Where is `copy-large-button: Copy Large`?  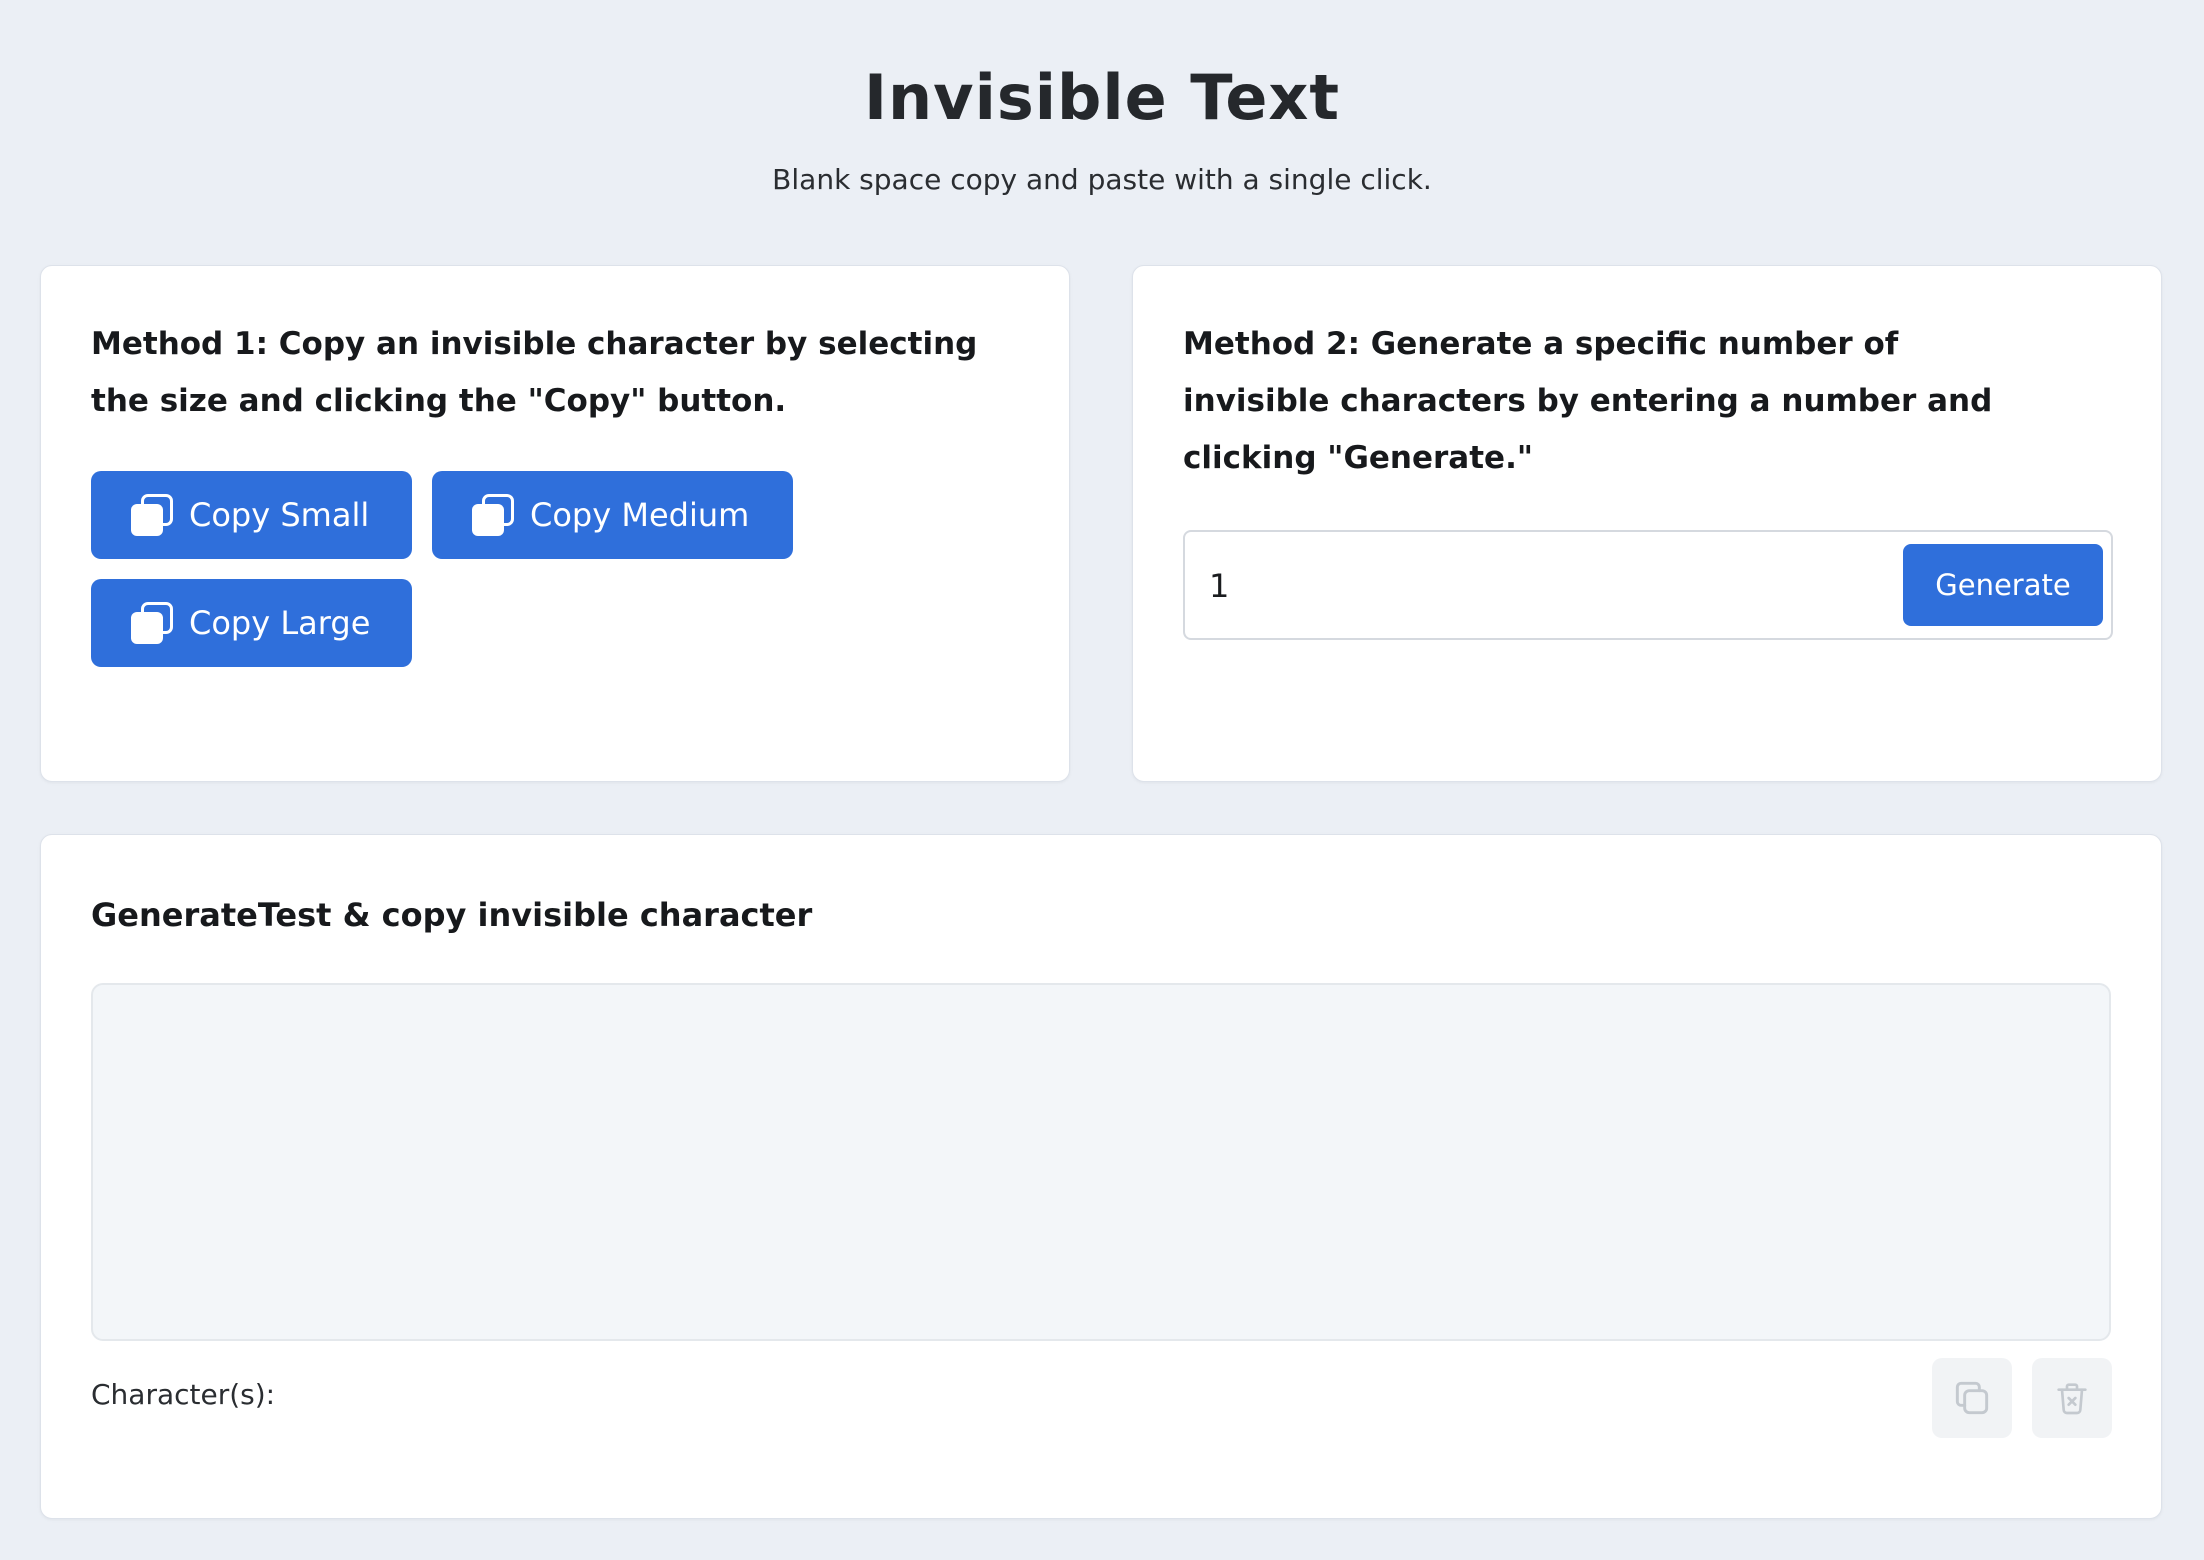
copy-large-button: Copy Large is located at coordinates (251, 623).